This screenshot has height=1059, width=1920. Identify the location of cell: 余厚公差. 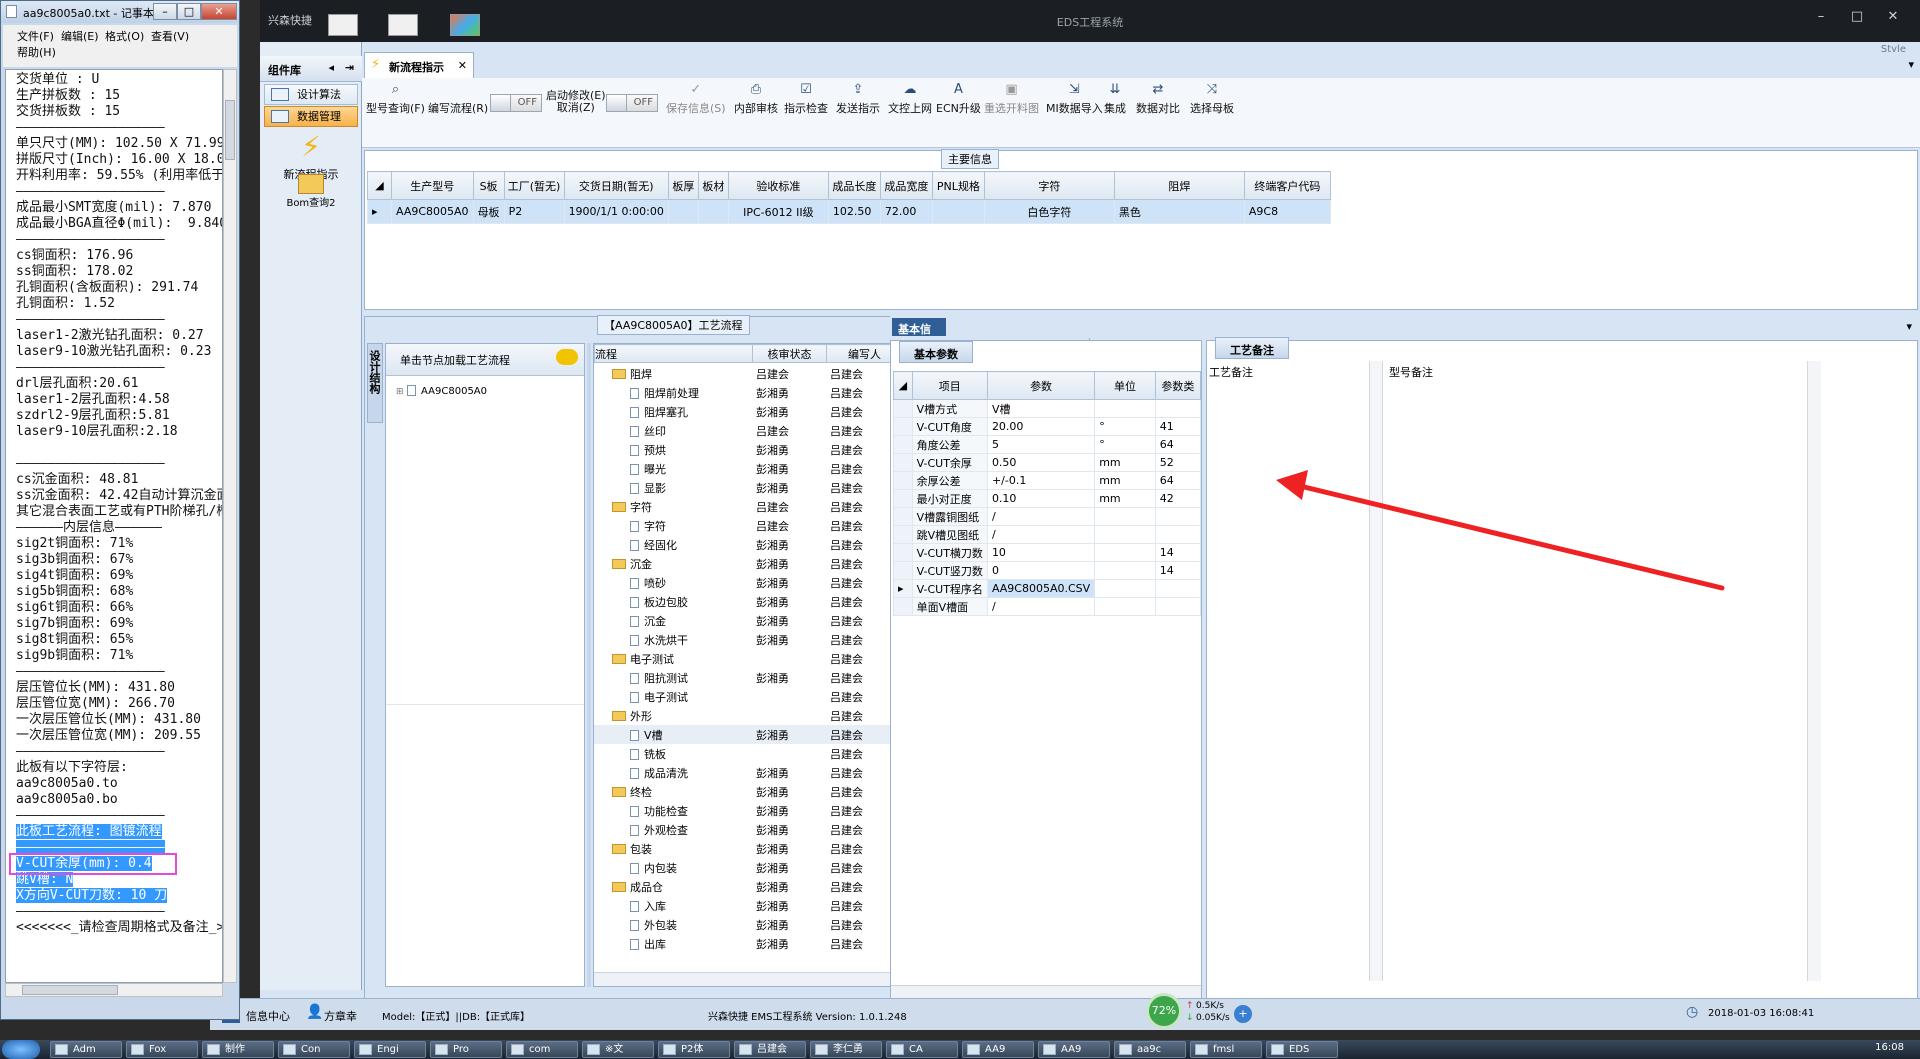
(949, 480).